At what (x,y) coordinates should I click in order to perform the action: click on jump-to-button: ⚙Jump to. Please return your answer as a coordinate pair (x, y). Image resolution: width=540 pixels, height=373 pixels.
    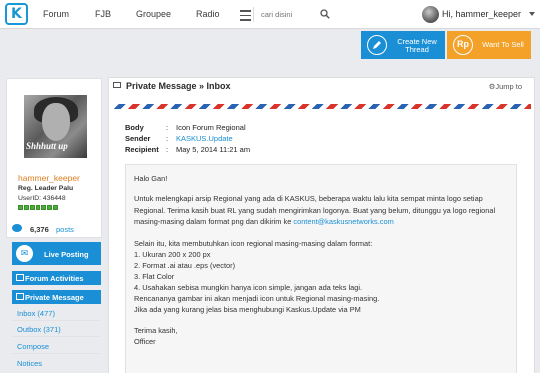
    Looking at the image, I should click on (505, 86).